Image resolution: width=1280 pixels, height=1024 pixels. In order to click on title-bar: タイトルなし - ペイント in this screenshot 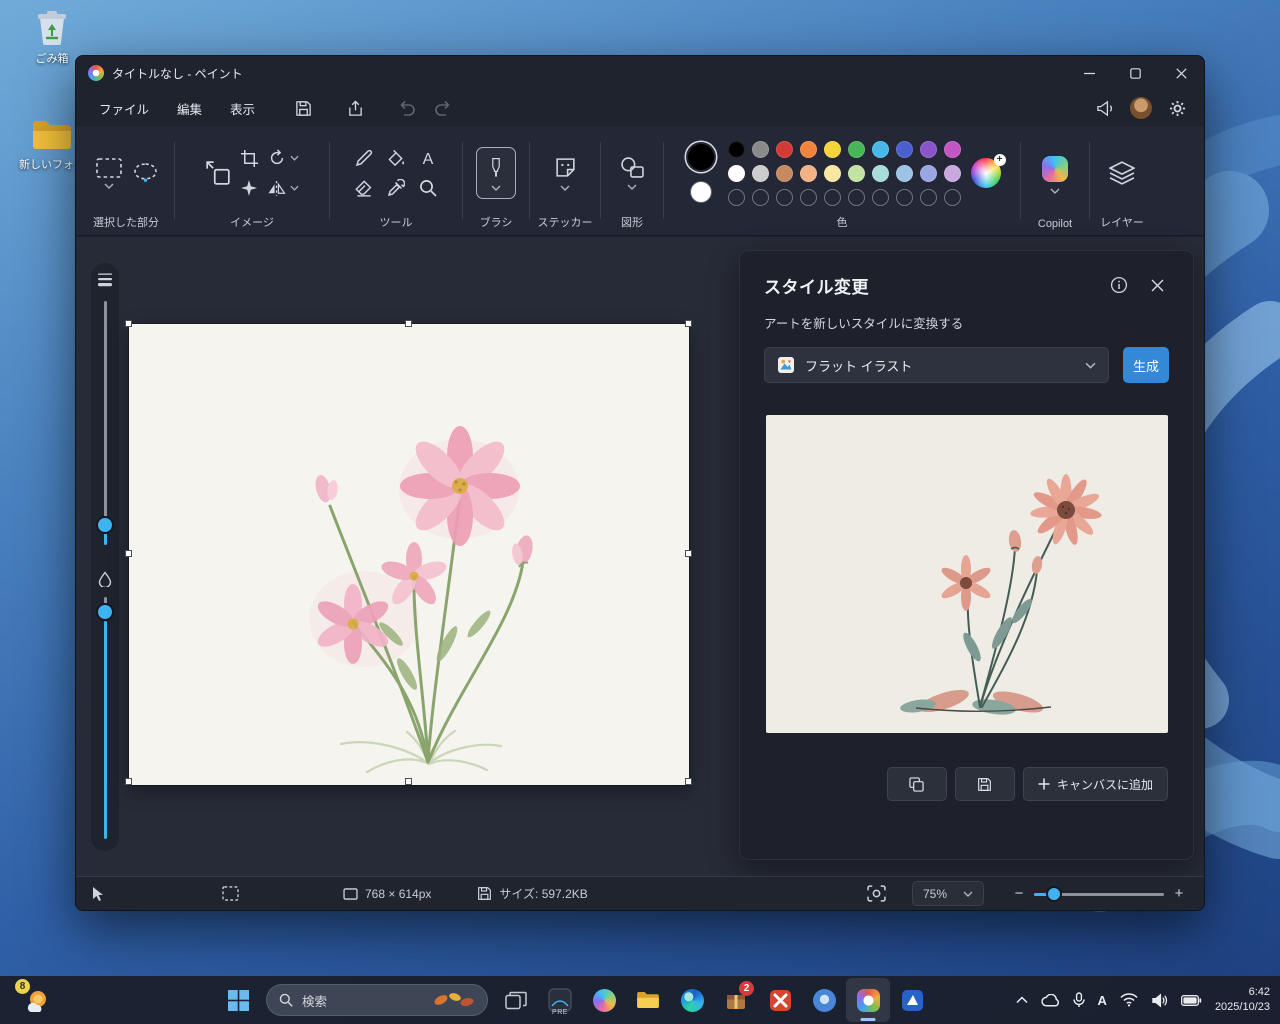, I will do `click(640, 73)`.